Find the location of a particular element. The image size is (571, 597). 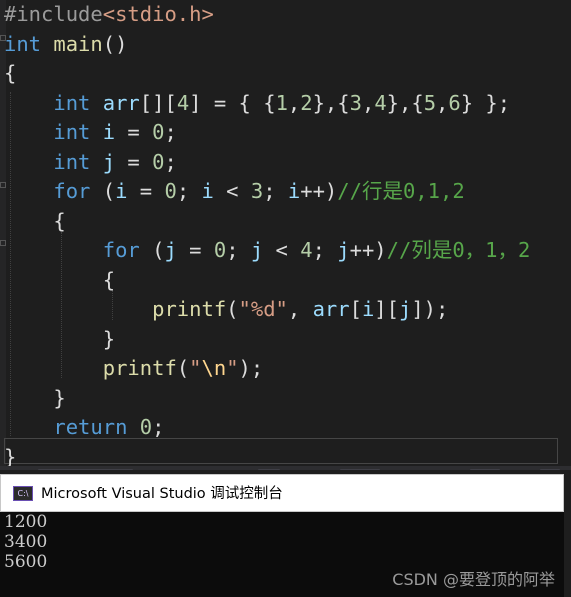

code-token: ] = { { is located at coordinates (232, 102).